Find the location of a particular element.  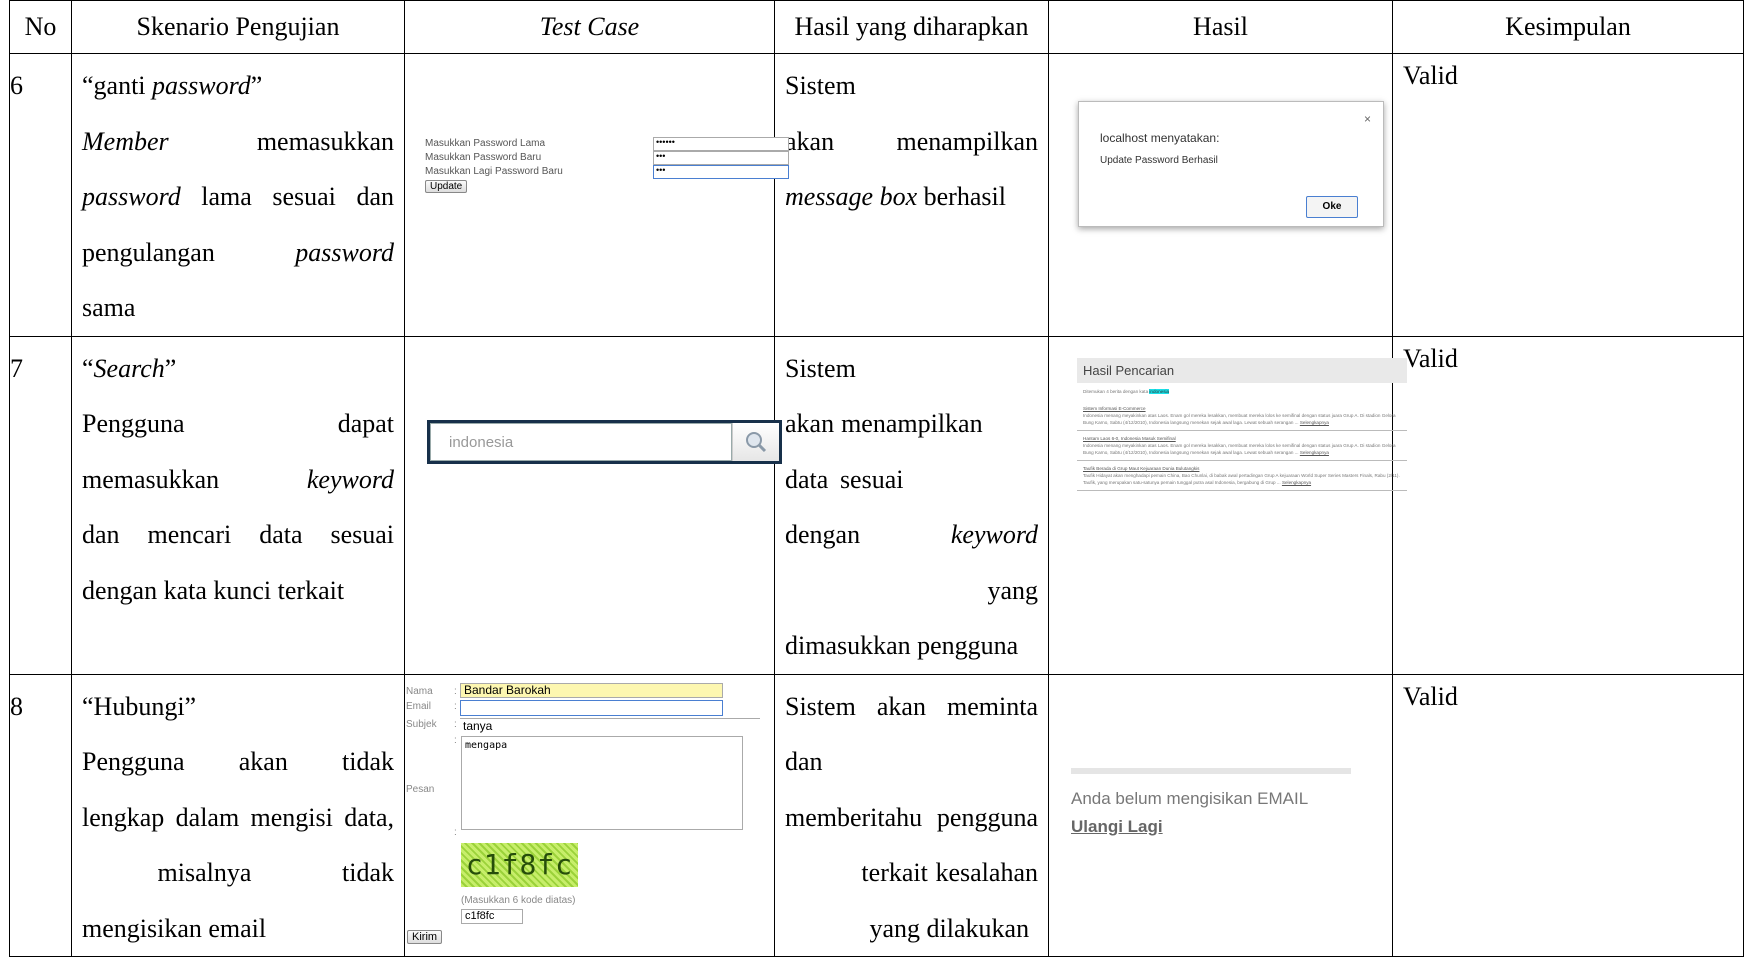

send-button: Kirim is located at coordinates (425, 936).